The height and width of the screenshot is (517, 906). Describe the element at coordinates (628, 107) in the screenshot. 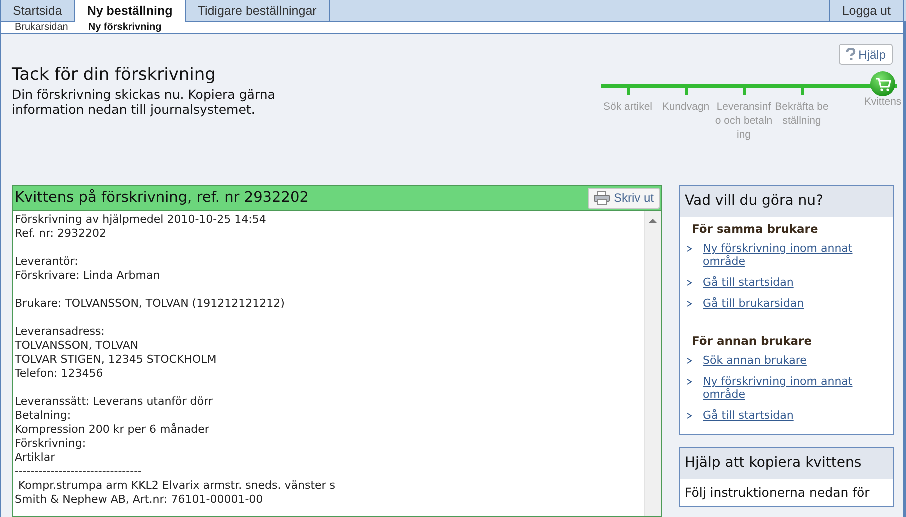

I see `step-label: Sök artikel` at that location.